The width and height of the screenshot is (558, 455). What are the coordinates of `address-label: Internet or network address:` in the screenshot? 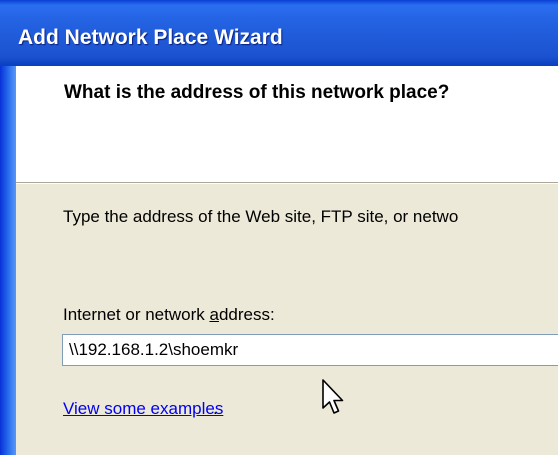 It's located at (169, 315).